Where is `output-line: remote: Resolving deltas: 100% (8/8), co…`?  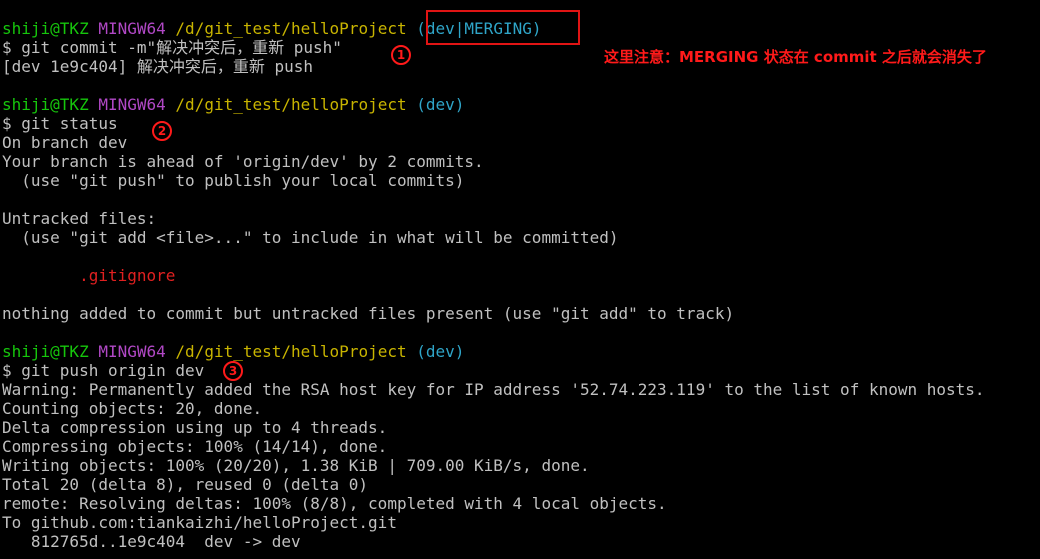
output-line: remote: Resolving deltas: 100% (8/8), co… is located at coordinates (334, 503).